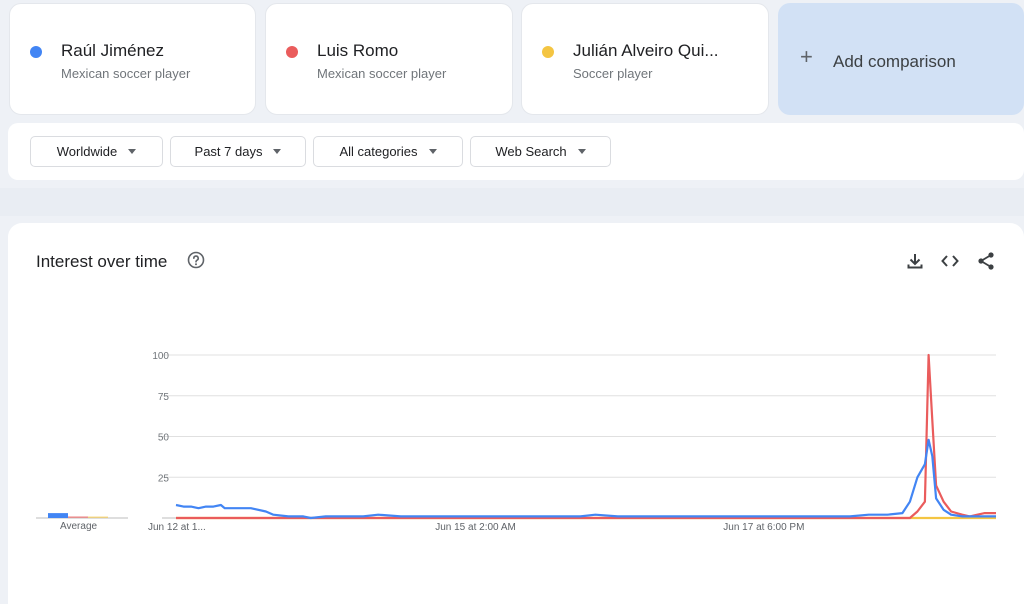 This screenshot has height=604, width=1024. I want to click on y-tick-label: 100, so click(160, 356).